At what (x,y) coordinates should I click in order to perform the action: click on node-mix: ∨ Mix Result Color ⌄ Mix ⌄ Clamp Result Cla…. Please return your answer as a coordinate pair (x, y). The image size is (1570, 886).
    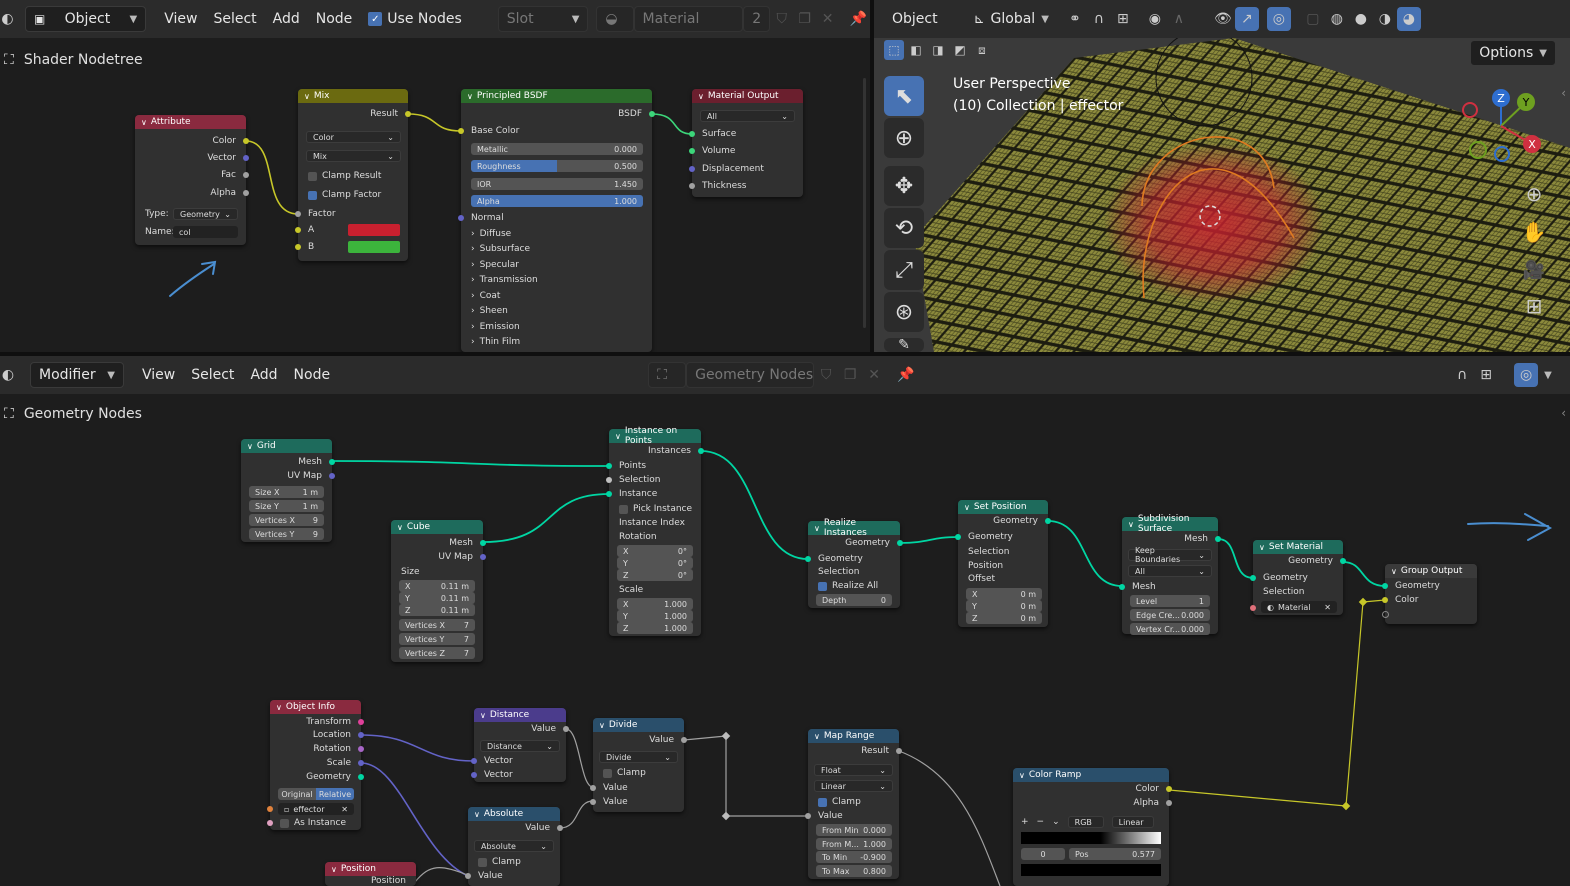
    Looking at the image, I should click on (353, 175).